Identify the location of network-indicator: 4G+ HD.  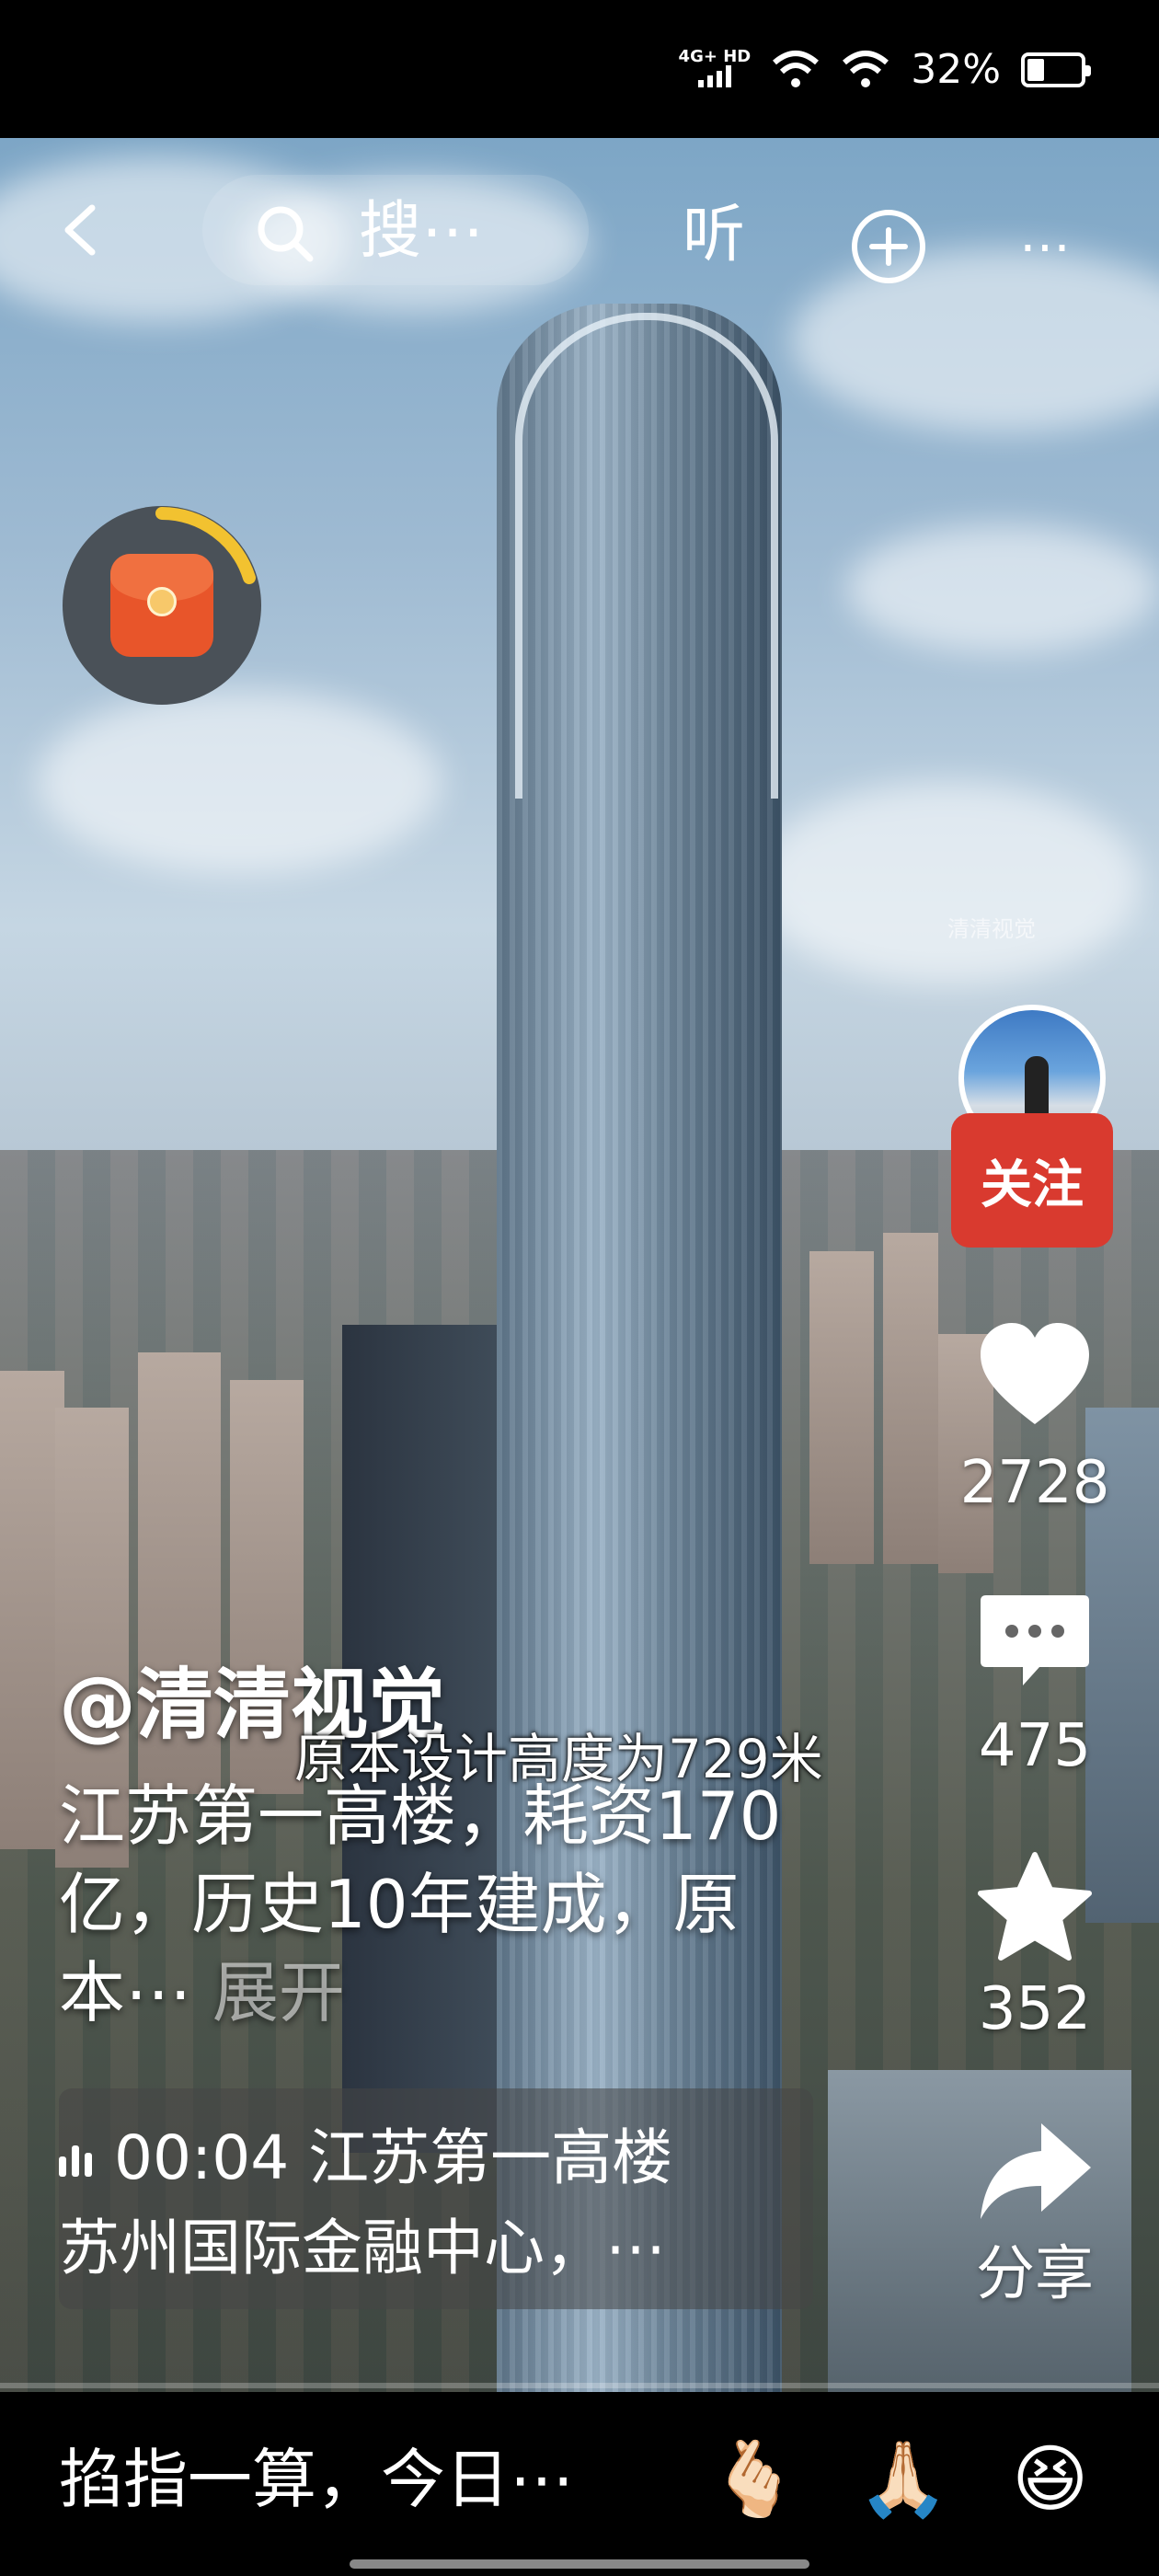
(715, 69).